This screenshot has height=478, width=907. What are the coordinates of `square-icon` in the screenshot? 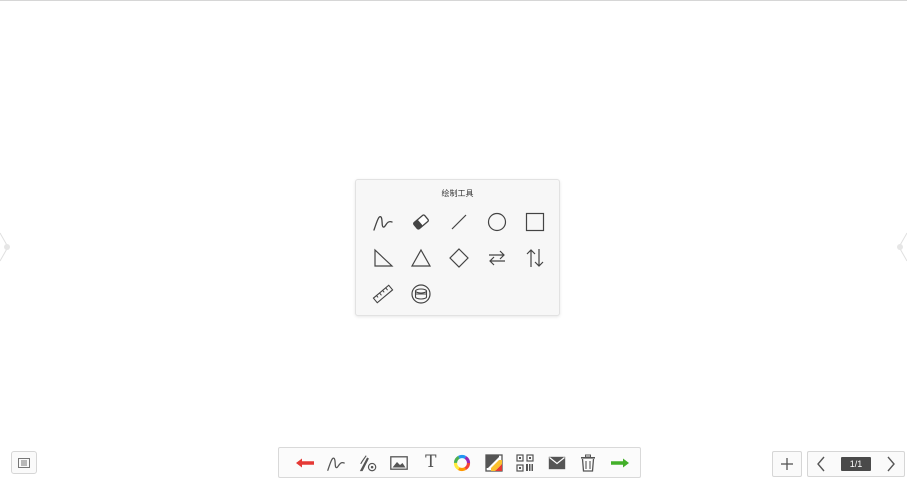 It's located at (535, 222).